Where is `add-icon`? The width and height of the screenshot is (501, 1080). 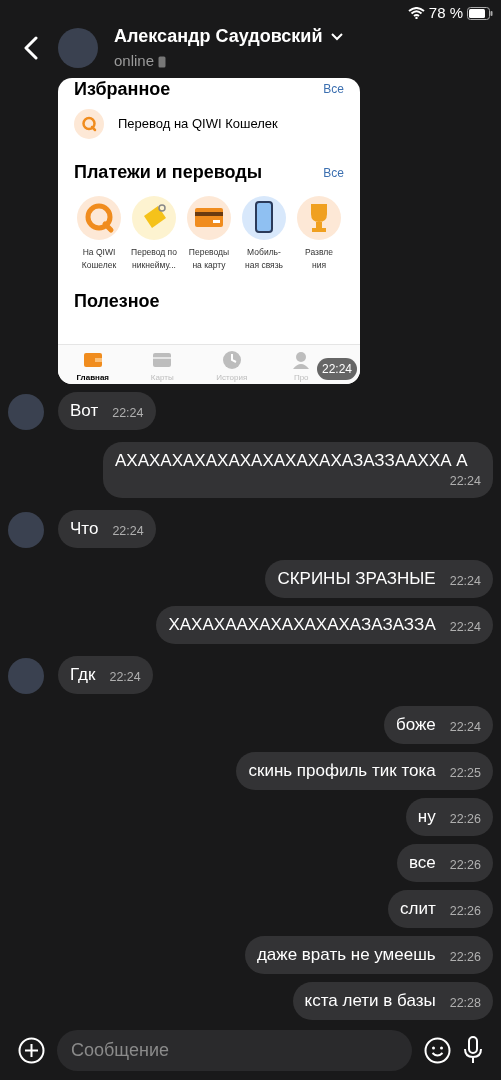 add-icon is located at coordinates (31, 1050).